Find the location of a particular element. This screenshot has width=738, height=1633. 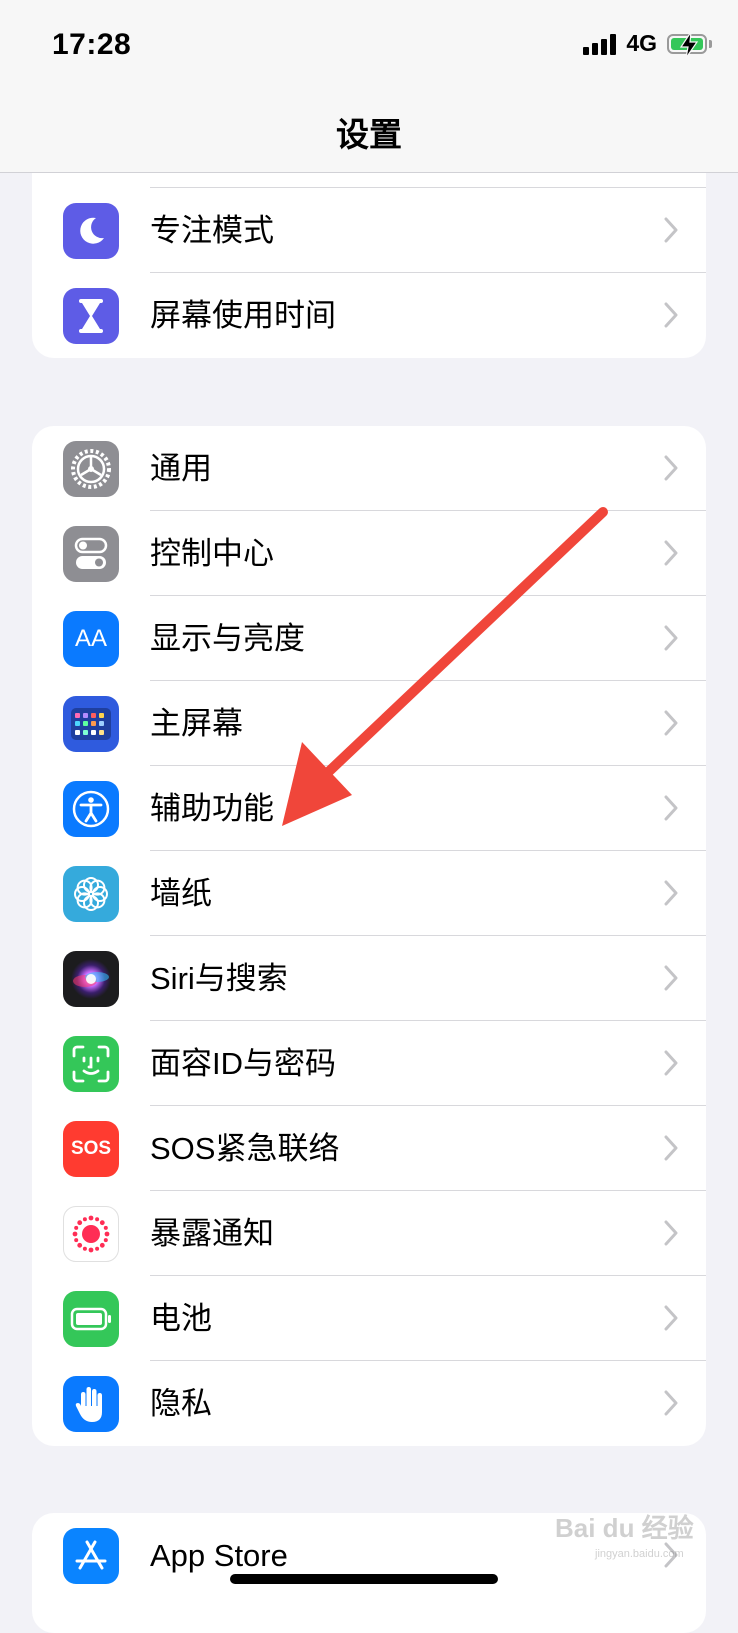

text-size-icon: AA is located at coordinates (91, 639).